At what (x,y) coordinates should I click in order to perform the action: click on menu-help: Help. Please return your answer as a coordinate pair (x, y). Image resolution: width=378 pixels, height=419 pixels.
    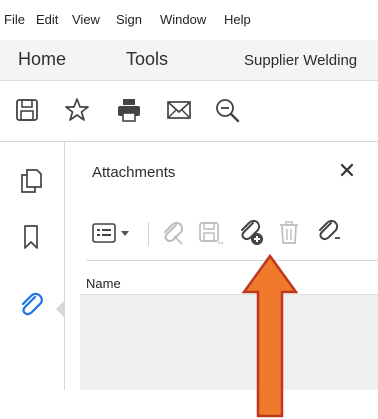
    Looking at the image, I should click on (237, 19).